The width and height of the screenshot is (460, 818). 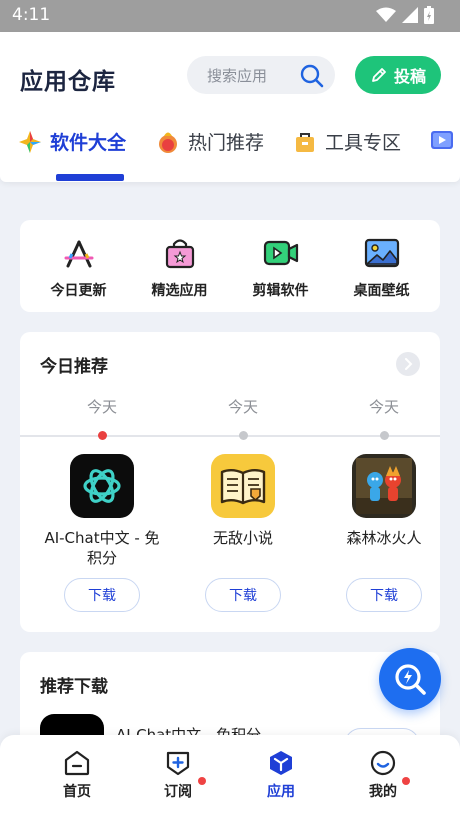 What do you see at coordinates (312, 76) in the screenshot?
I see `search-icon` at bounding box center [312, 76].